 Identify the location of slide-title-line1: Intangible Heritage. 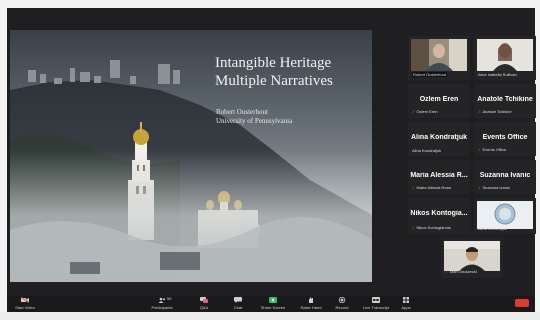
(273, 63).